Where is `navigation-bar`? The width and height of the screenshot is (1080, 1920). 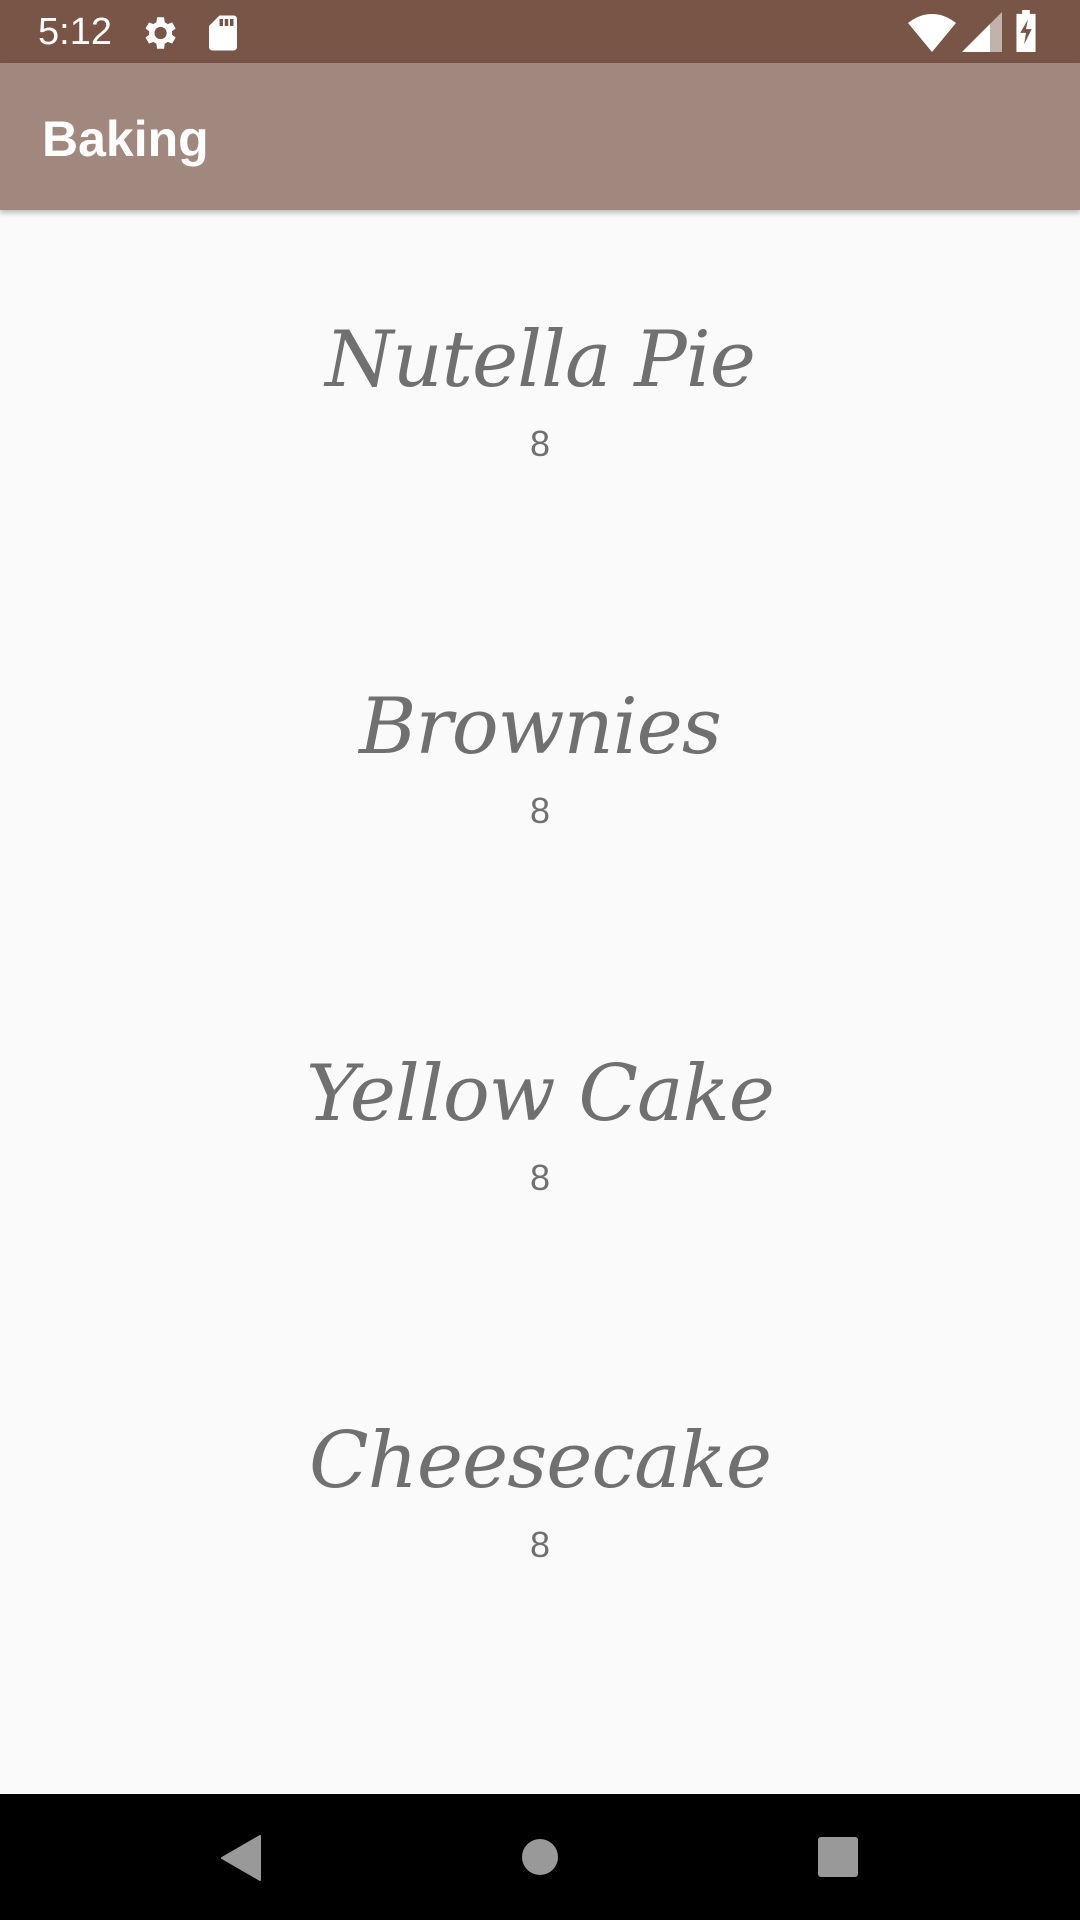
navigation-bar is located at coordinates (540, 1857).